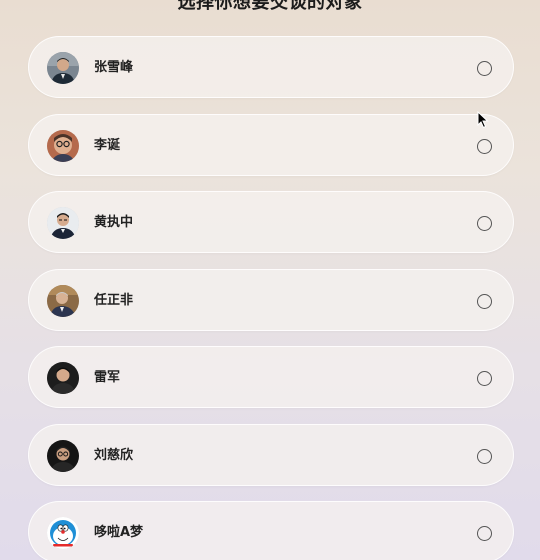  I want to click on contact-item-doraemon: 哆啦A梦, so click(271, 530).